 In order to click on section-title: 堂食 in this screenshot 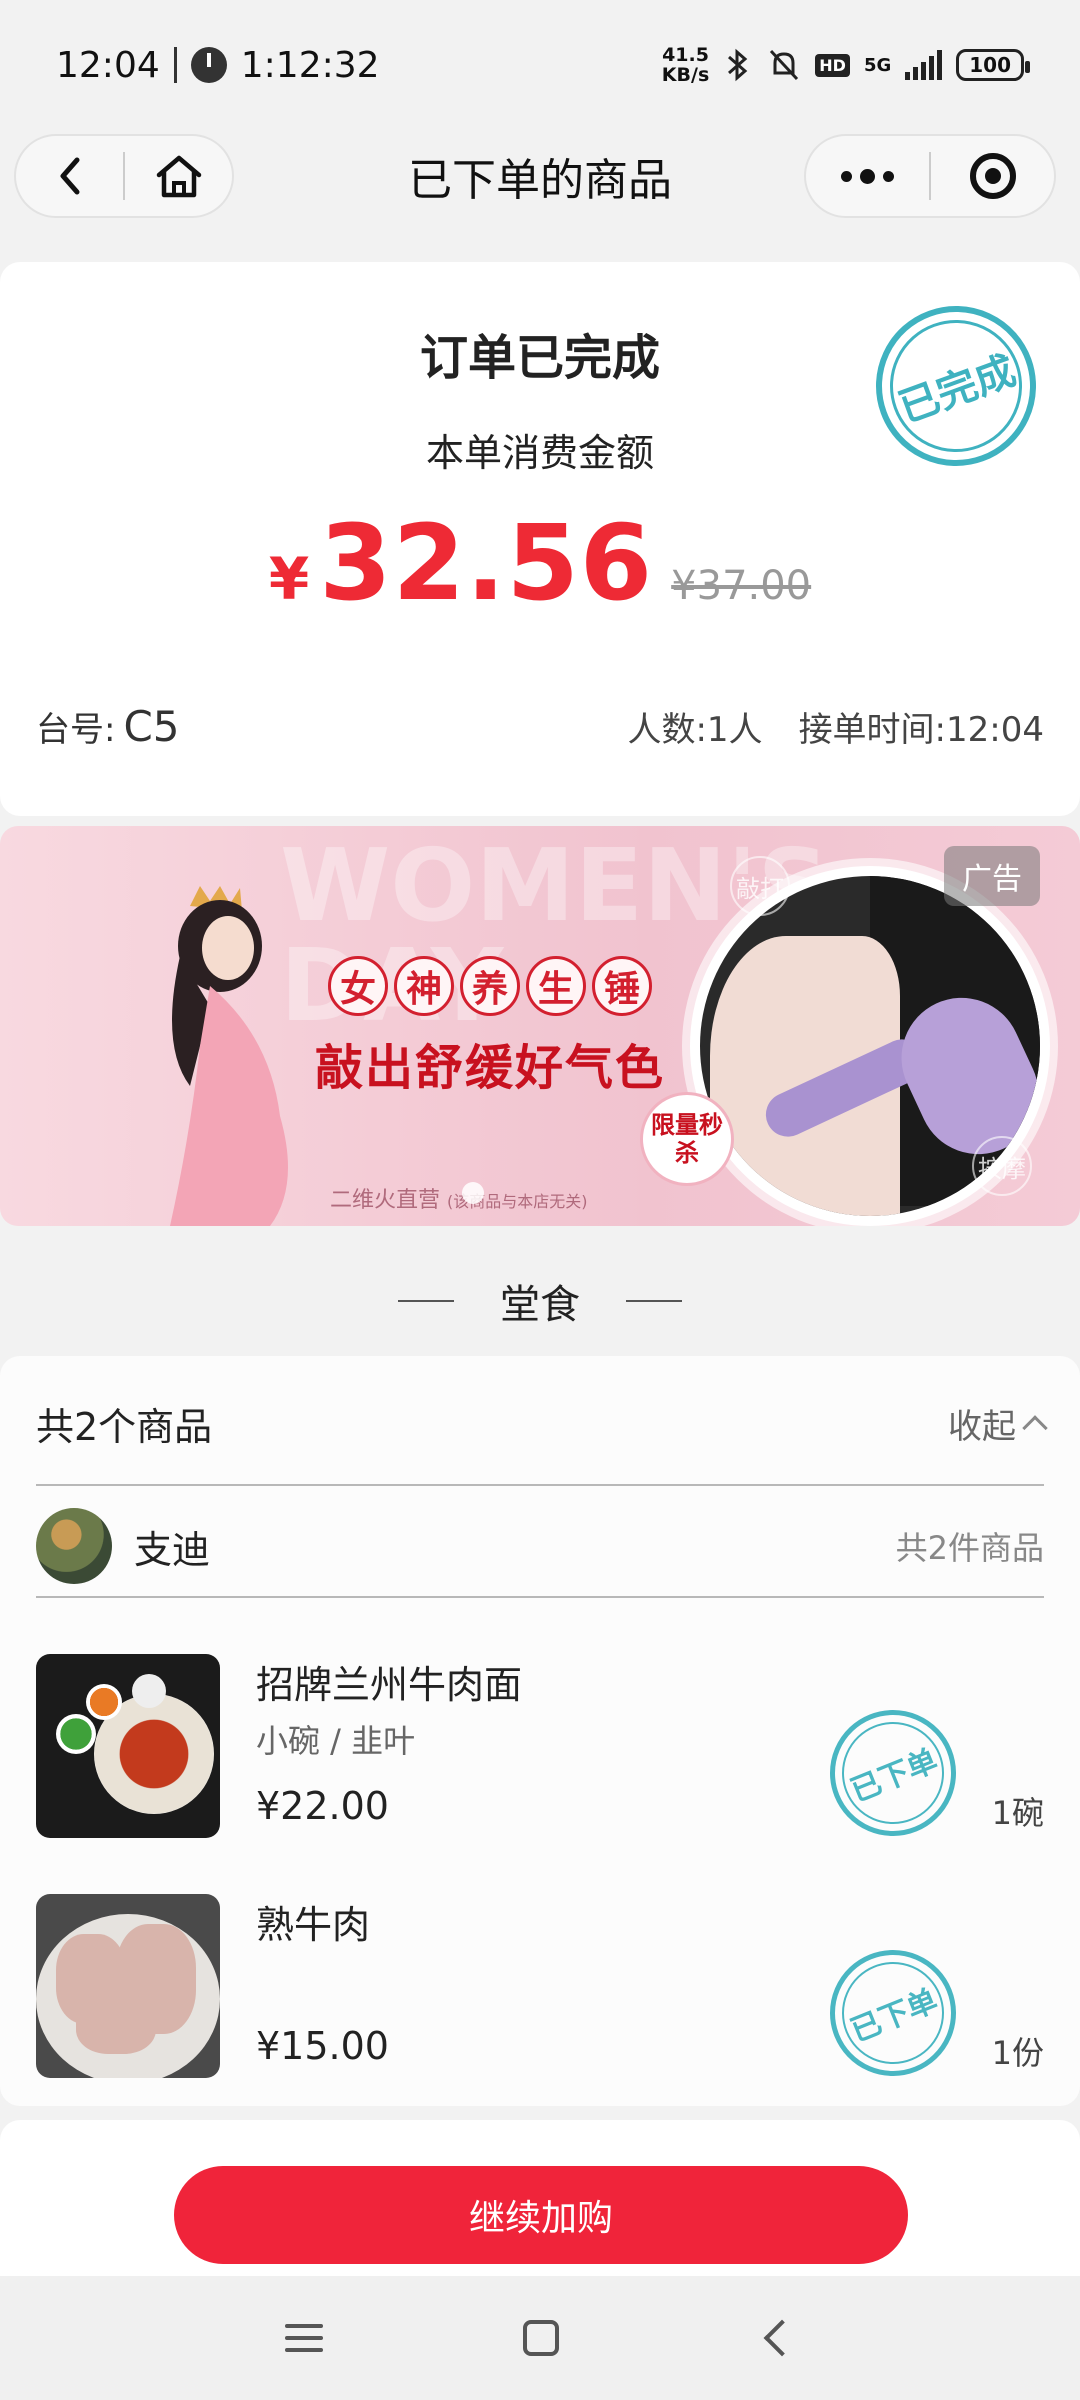, I will do `click(540, 1305)`.